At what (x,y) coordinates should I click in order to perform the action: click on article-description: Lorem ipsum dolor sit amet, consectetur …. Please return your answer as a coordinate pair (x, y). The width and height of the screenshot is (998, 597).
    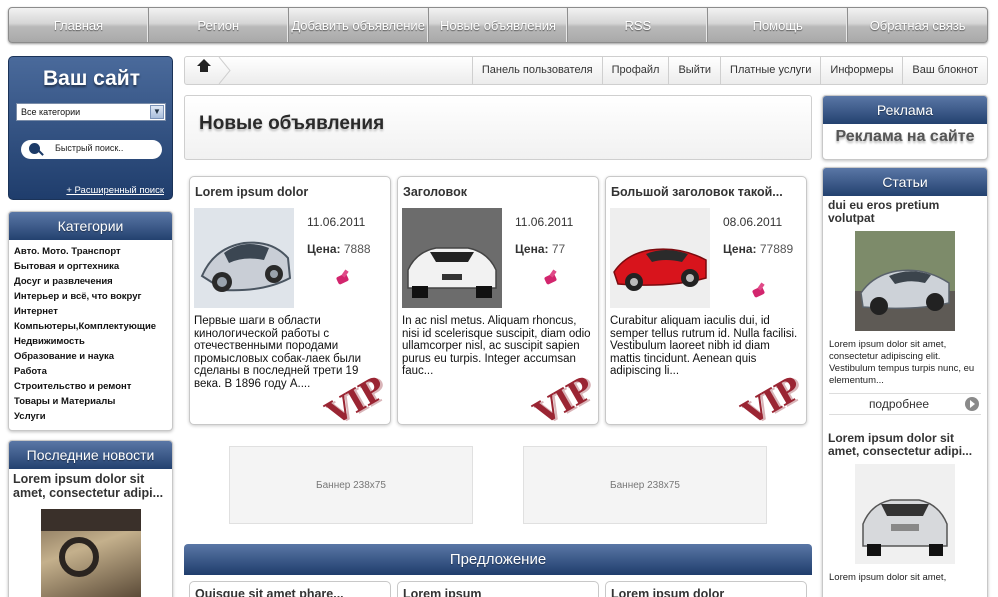
    Looking at the image, I should click on (902, 362).